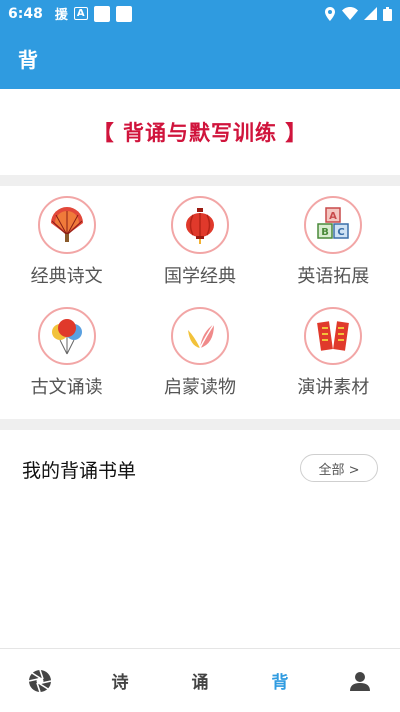 The width and height of the screenshot is (400, 712). Describe the element at coordinates (333, 276) in the screenshot. I see `category-label: 英语拓展` at that location.